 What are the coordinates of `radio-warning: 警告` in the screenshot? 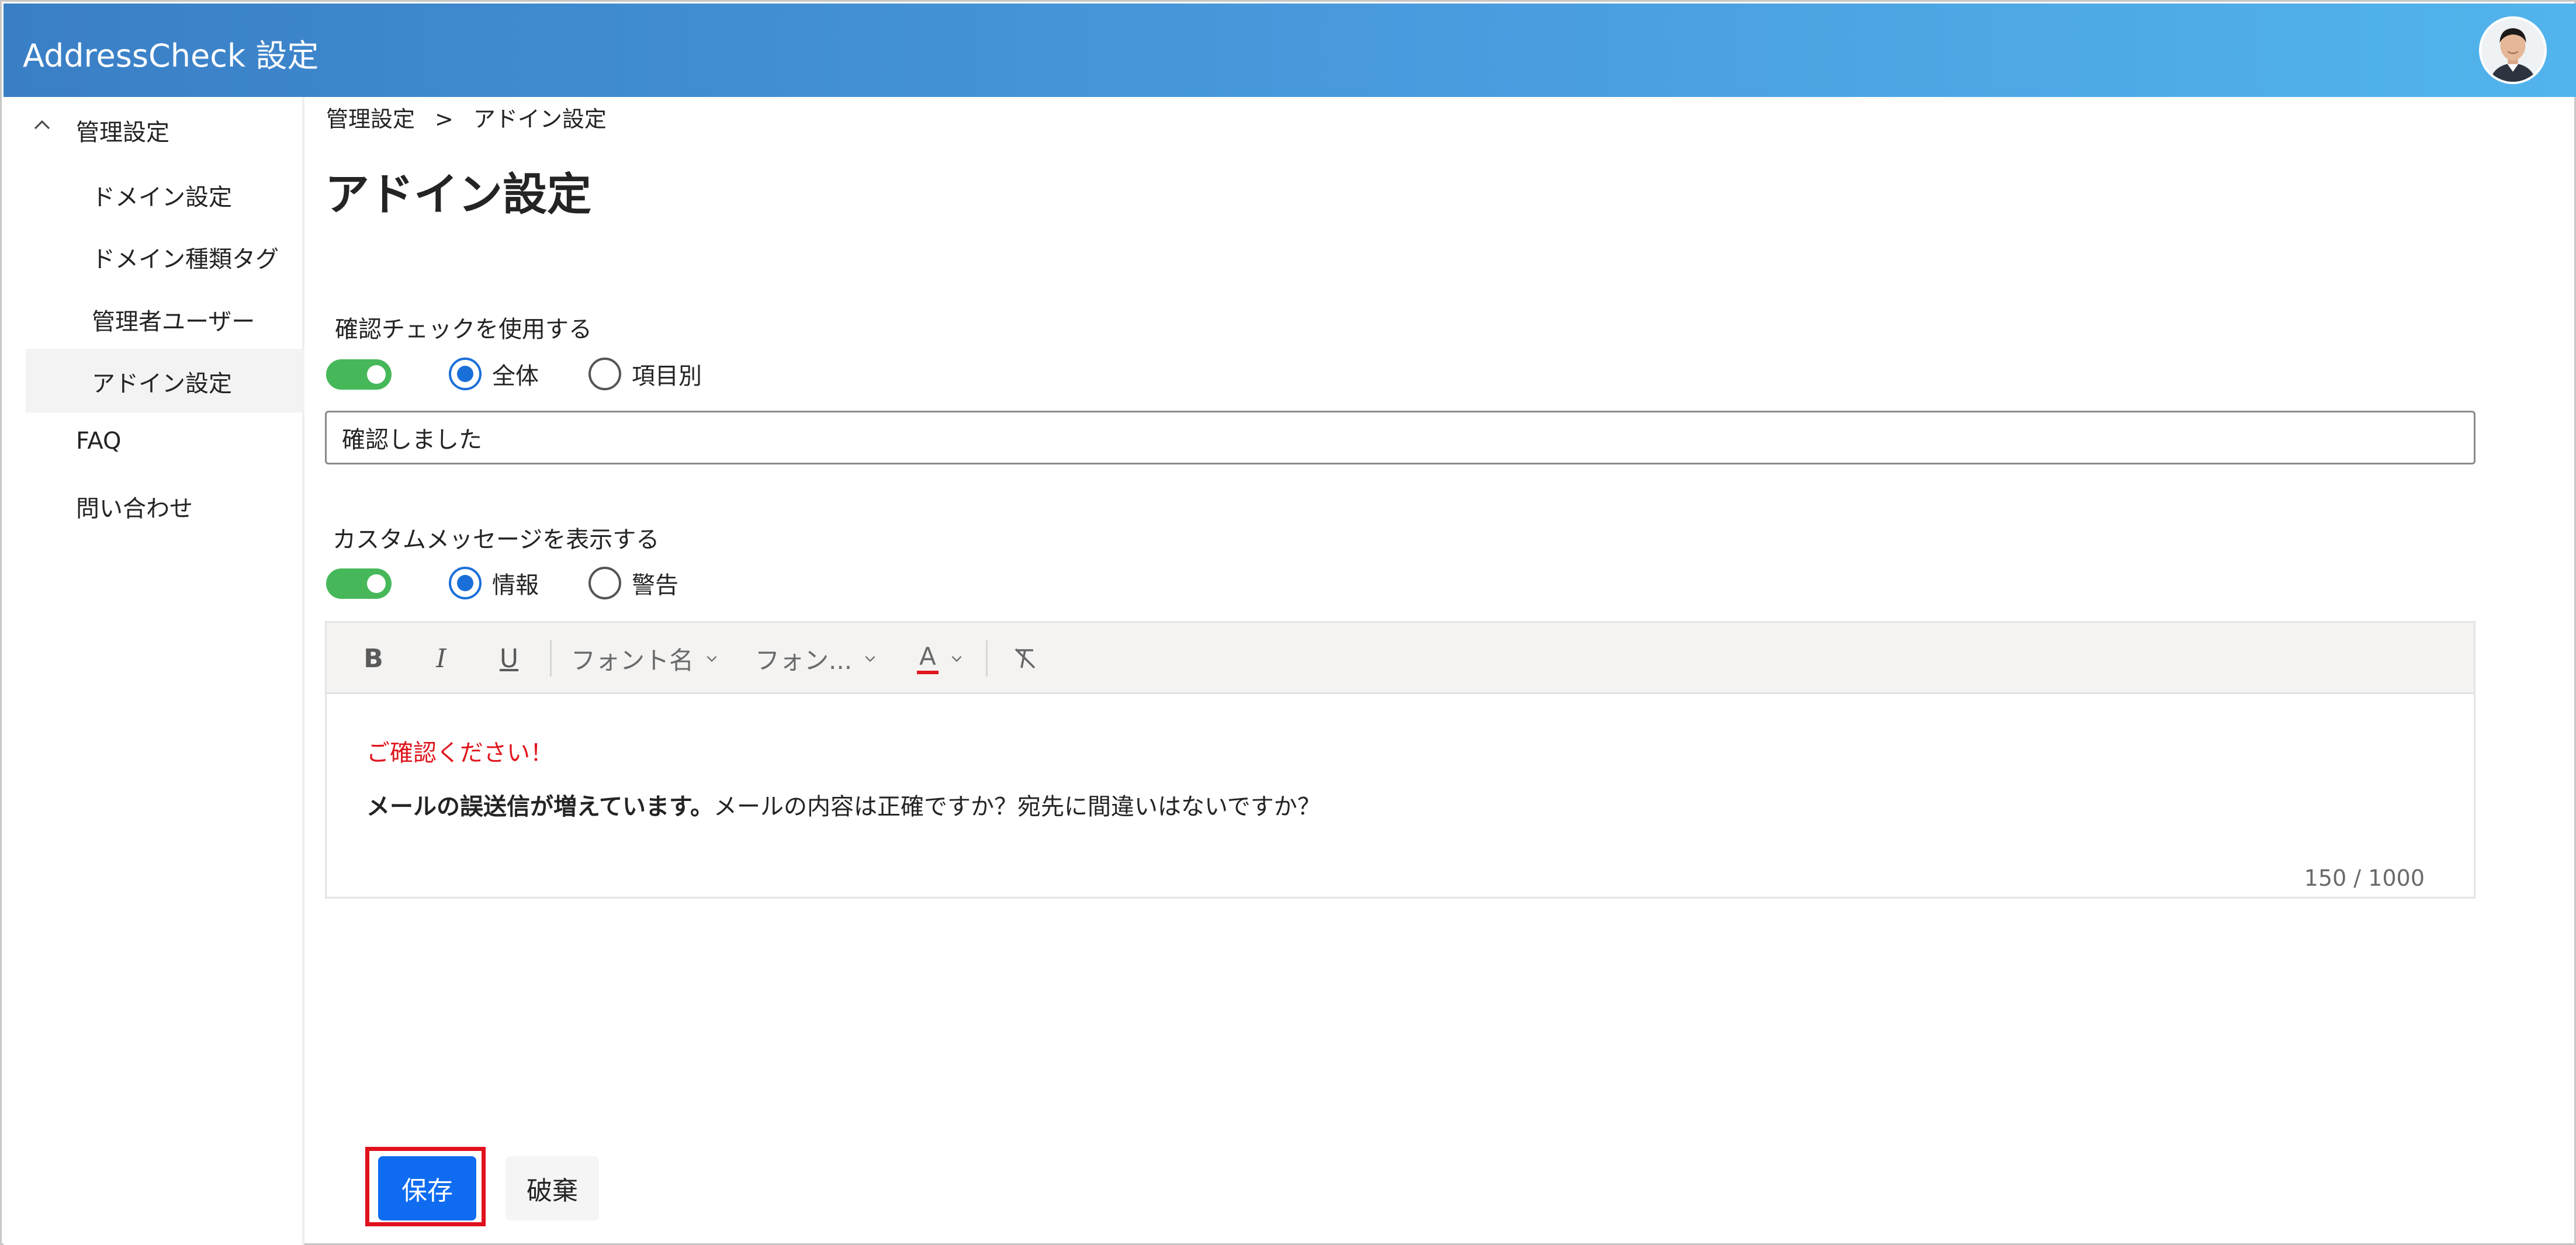 It's located at (633, 583).